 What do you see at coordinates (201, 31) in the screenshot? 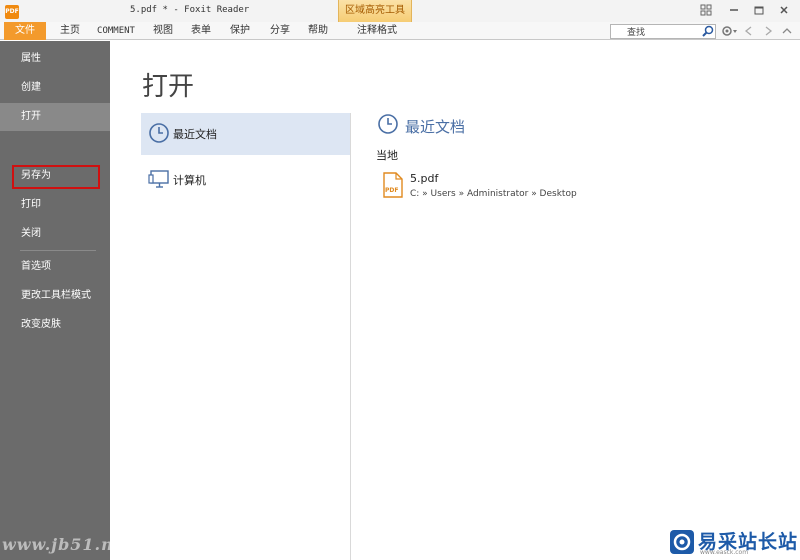
I see `tab-form: 表单` at bounding box center [201, 31].